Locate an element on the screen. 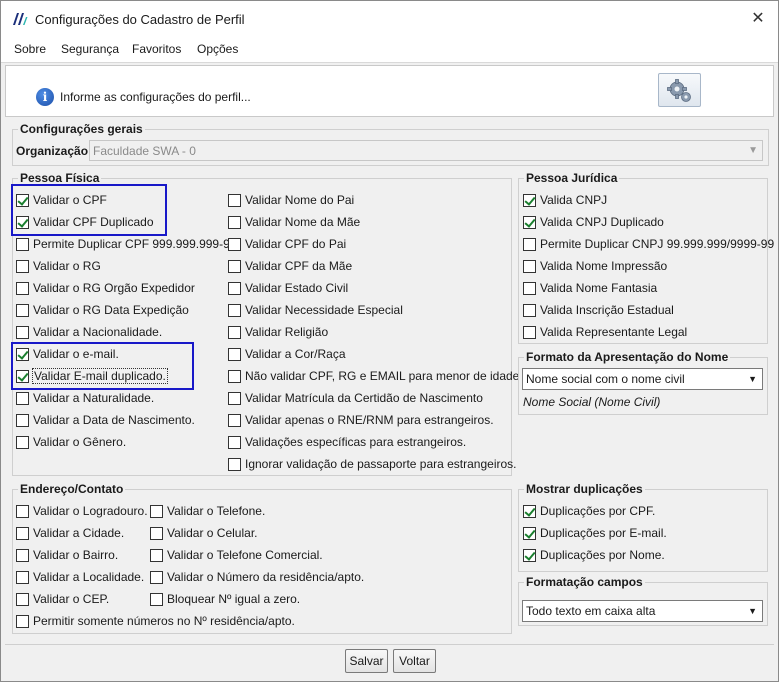 The height and width of the screenshot is (682, 779). checkbox-validar-a-naturalidade: Validar a Naturalidade. is located at coordinates (85, 398).